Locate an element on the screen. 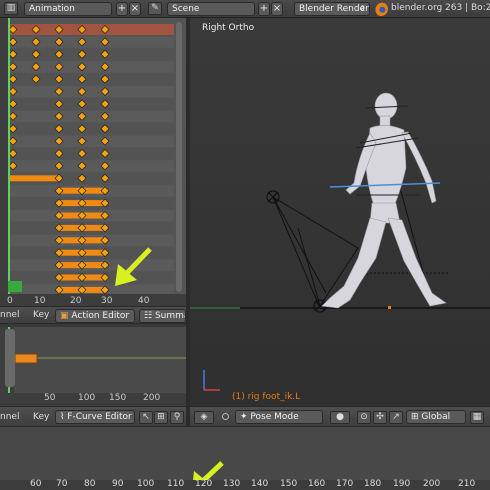 The image size is (490, 490). fcurve-mode-dropdown: ⌇ F-Curve Editor is located at coordinates (95, 417).